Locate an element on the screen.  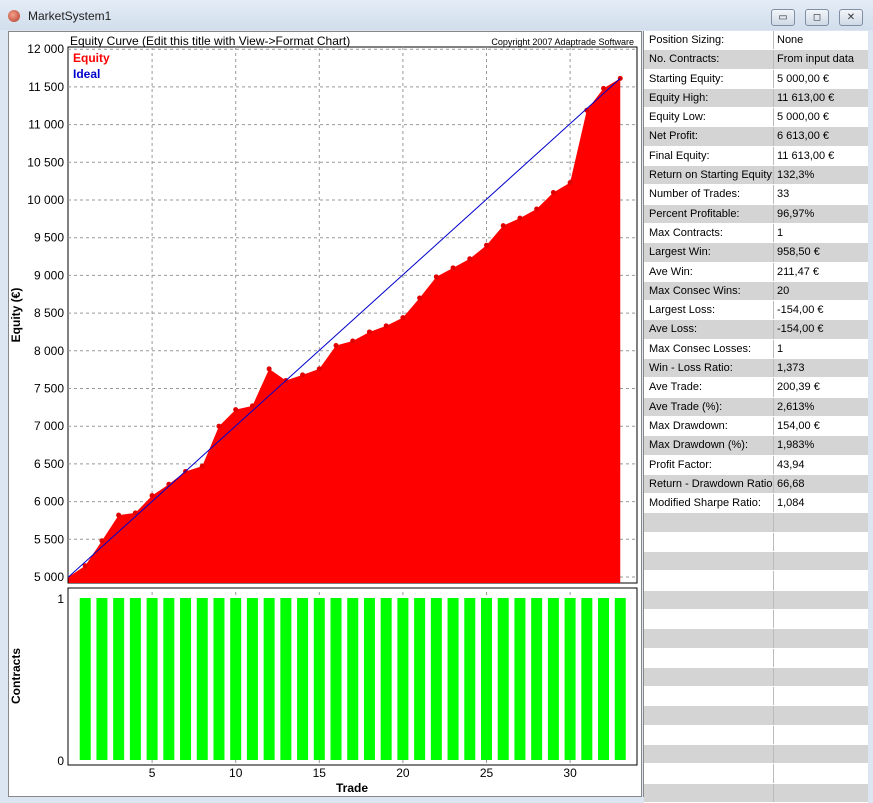
minimize-button: ▭ is located at coordinates (783, 17).